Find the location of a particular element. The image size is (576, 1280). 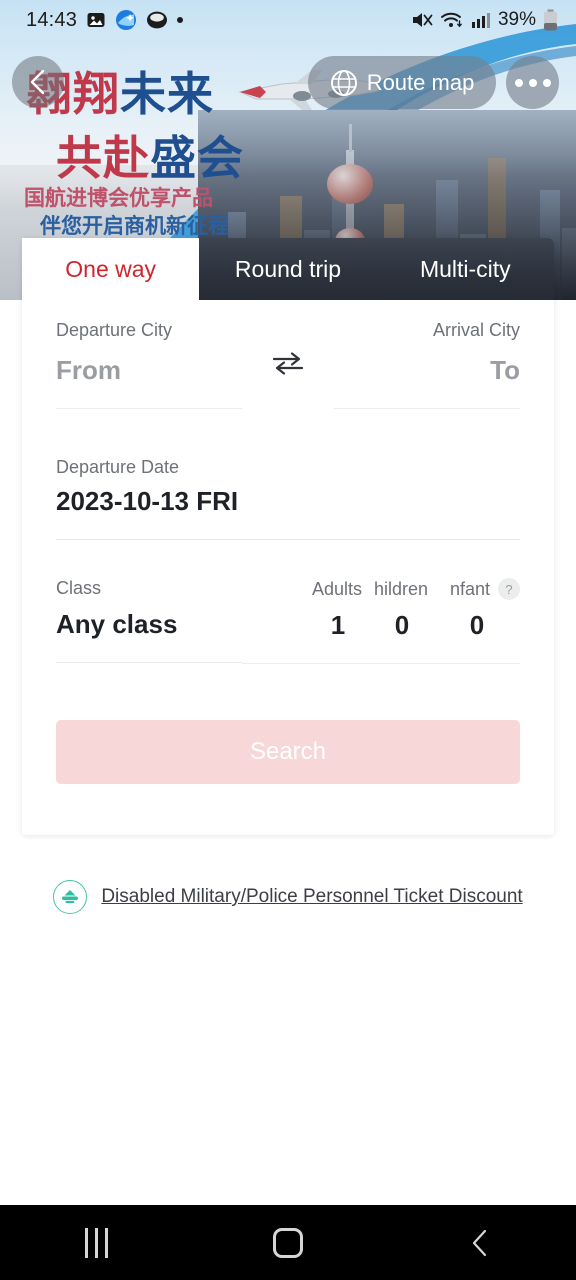

wifi-icon is located at coordinates (451, 20).